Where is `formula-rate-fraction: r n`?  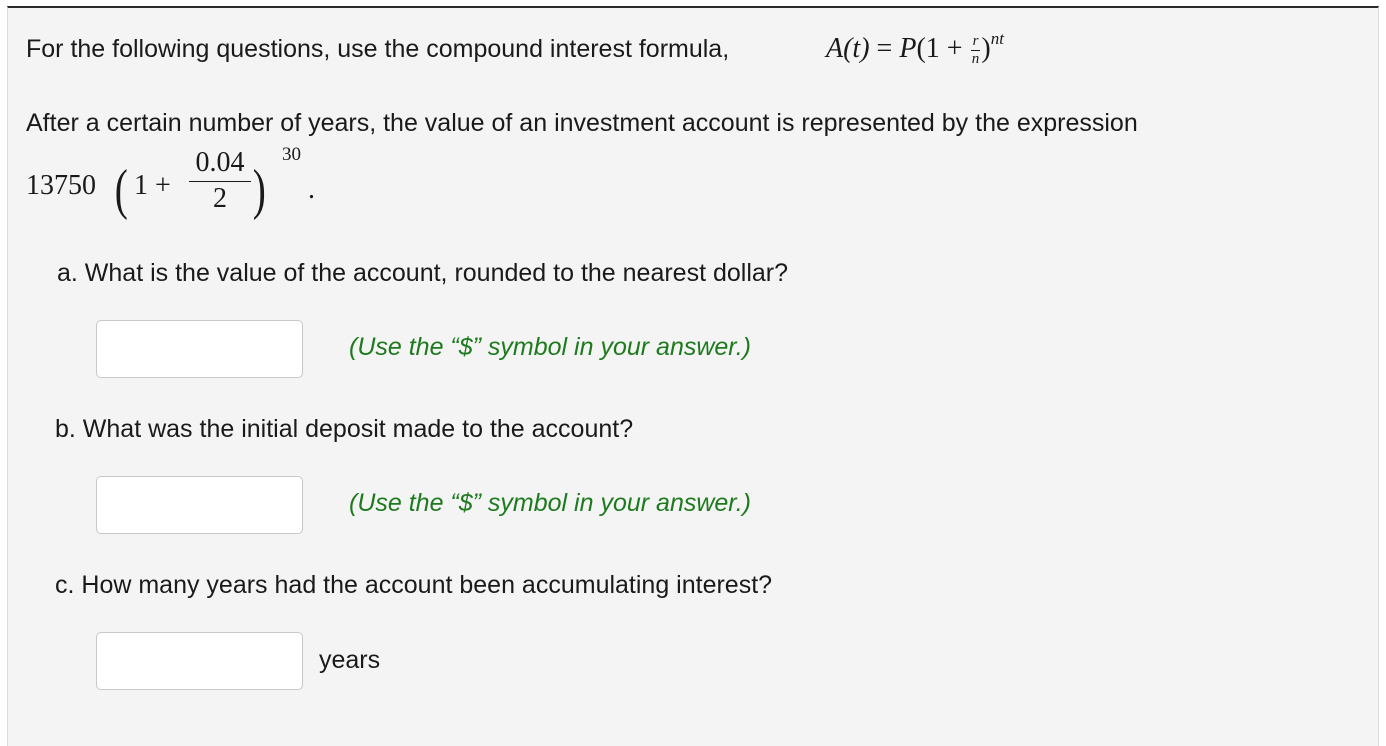
formula-rate-fraction: r n is located at coordinates (975, 50).